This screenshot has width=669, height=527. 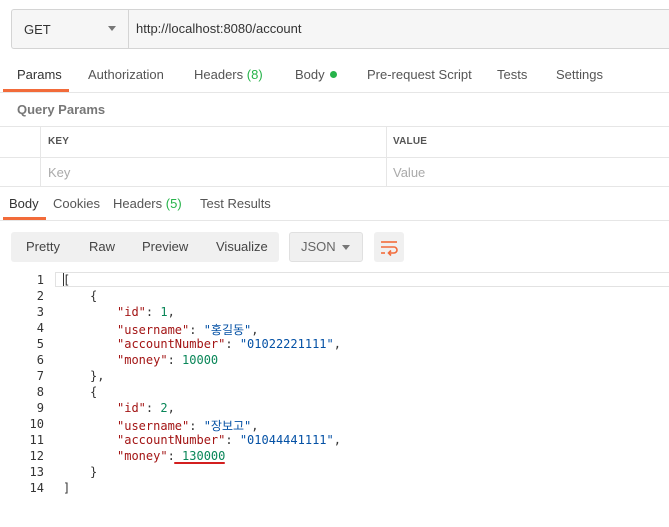 I want to click on query-params-title: Query Params, so click(x=61, y=109).